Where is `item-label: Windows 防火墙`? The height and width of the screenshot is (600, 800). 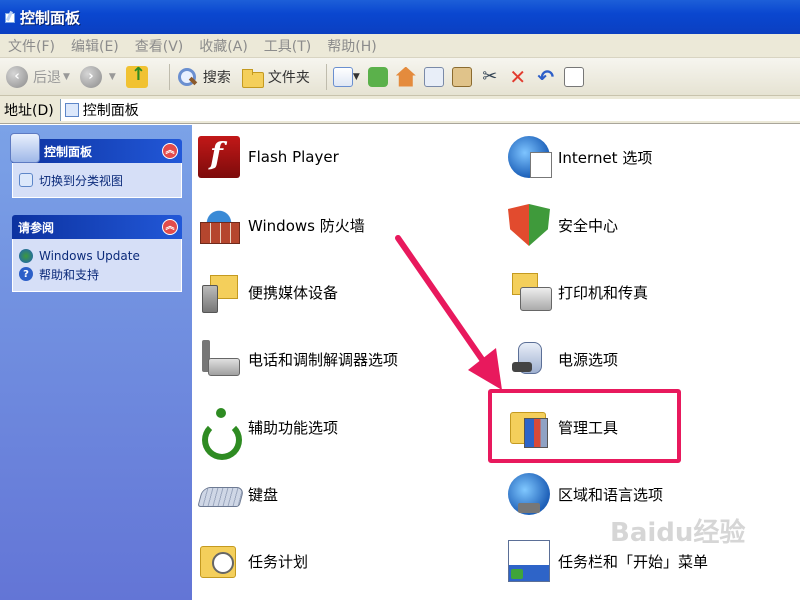 item-label: Windows 防火墙 is located at coordinates (306, 225).